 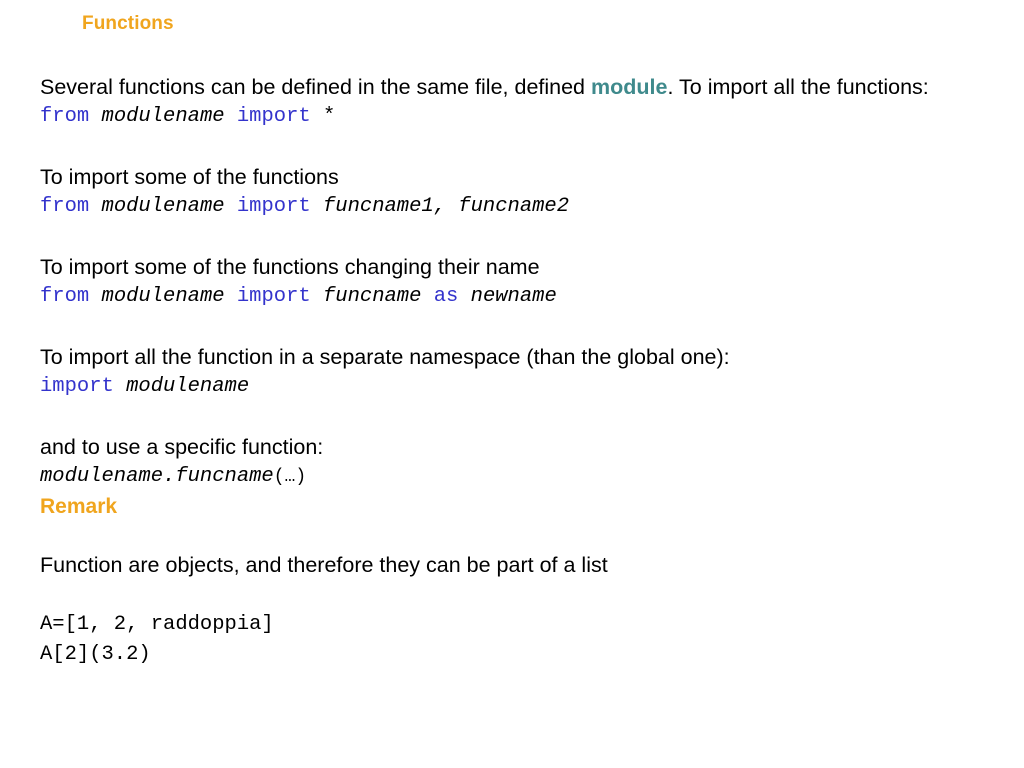 What do you see at coordinates (798, 87) in the screenshot?
I see `intro-text-after: . To import all the functions:` at bounding box center [798, 87].